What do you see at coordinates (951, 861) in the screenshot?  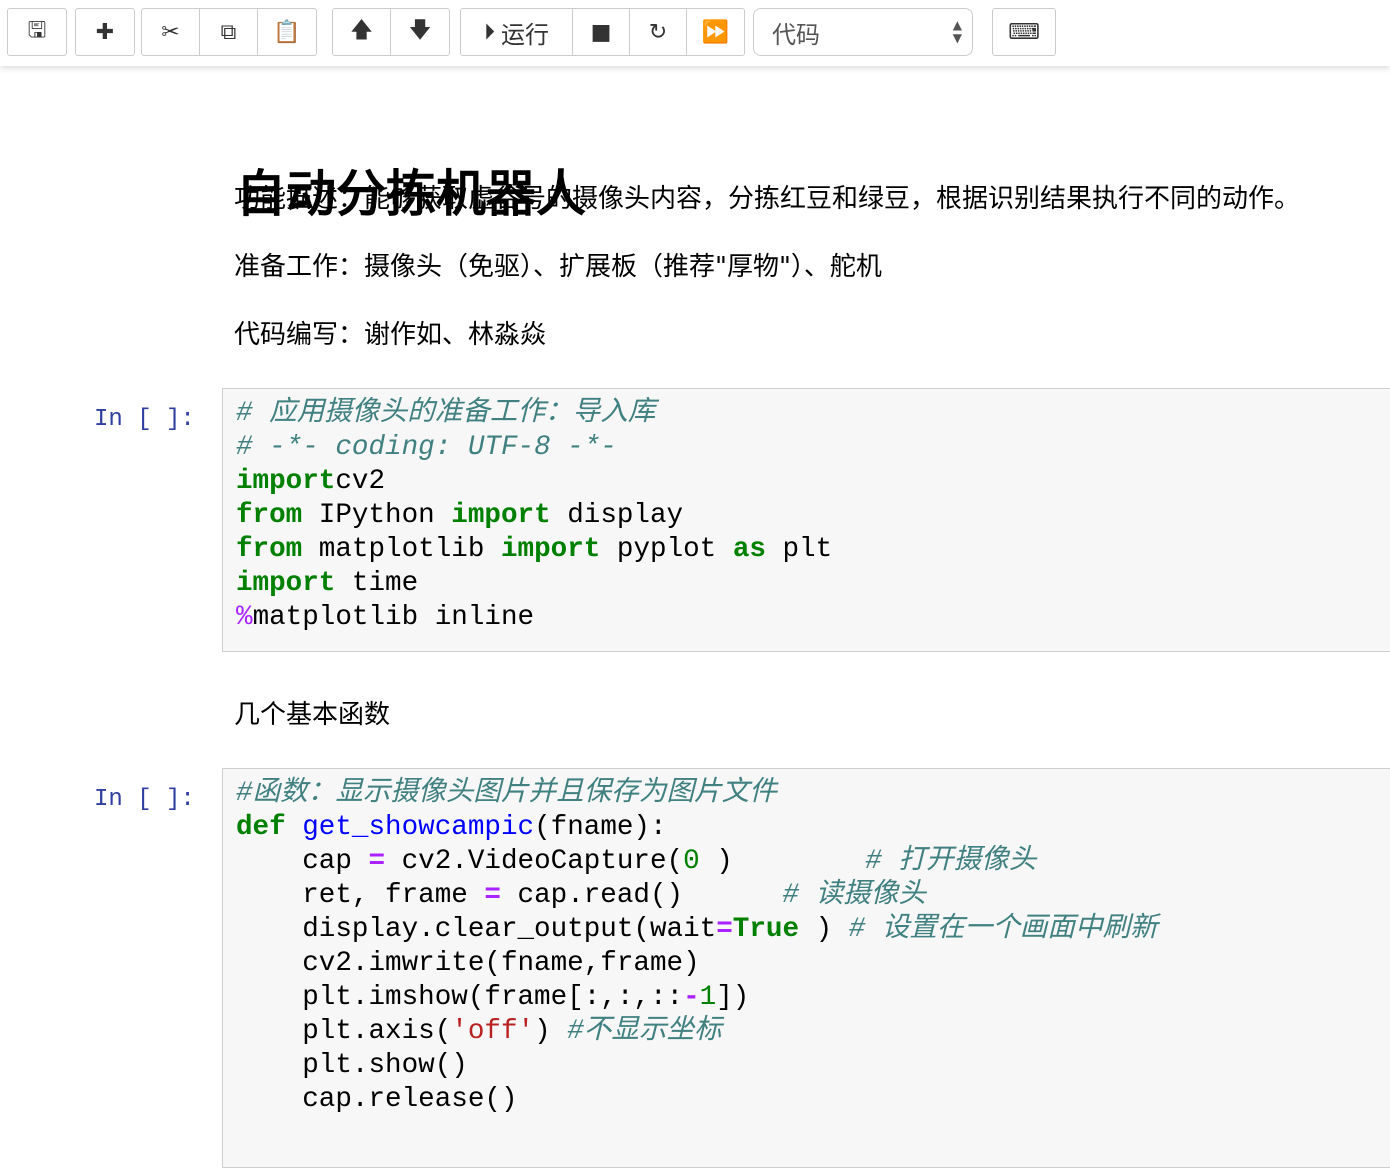 I see `code-token: # 打开摄像头` at bounding box center [951, 861].